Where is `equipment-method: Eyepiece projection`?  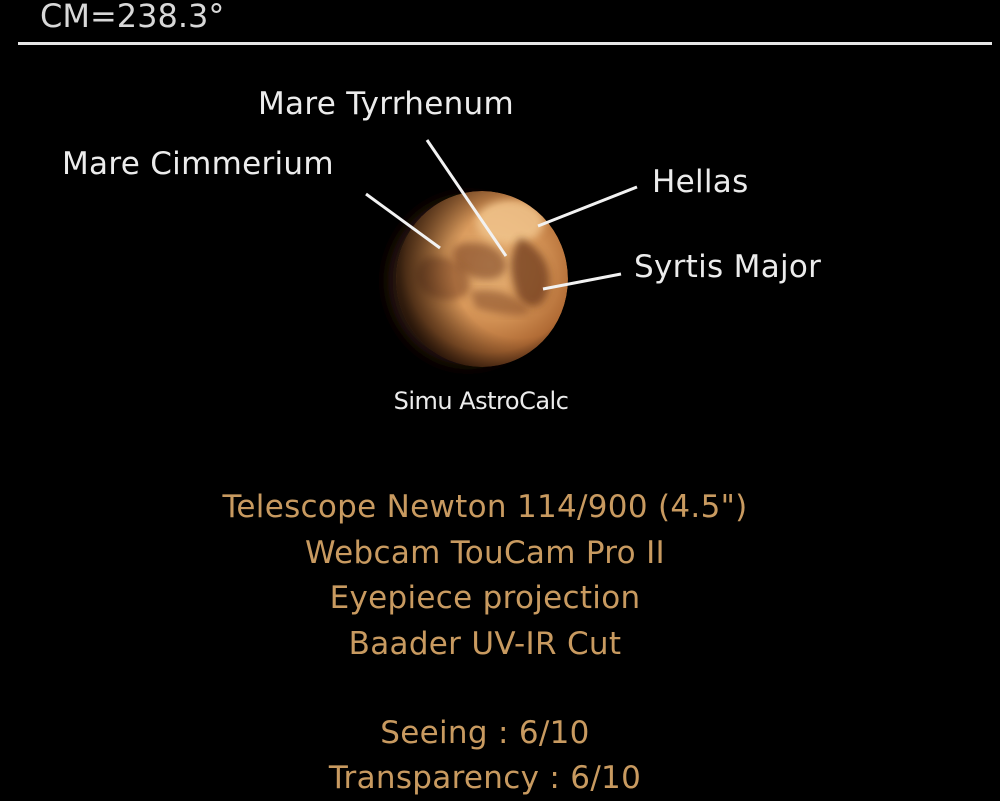
equipment-method: Eyepiece projection is located at coordinates (485, 598).